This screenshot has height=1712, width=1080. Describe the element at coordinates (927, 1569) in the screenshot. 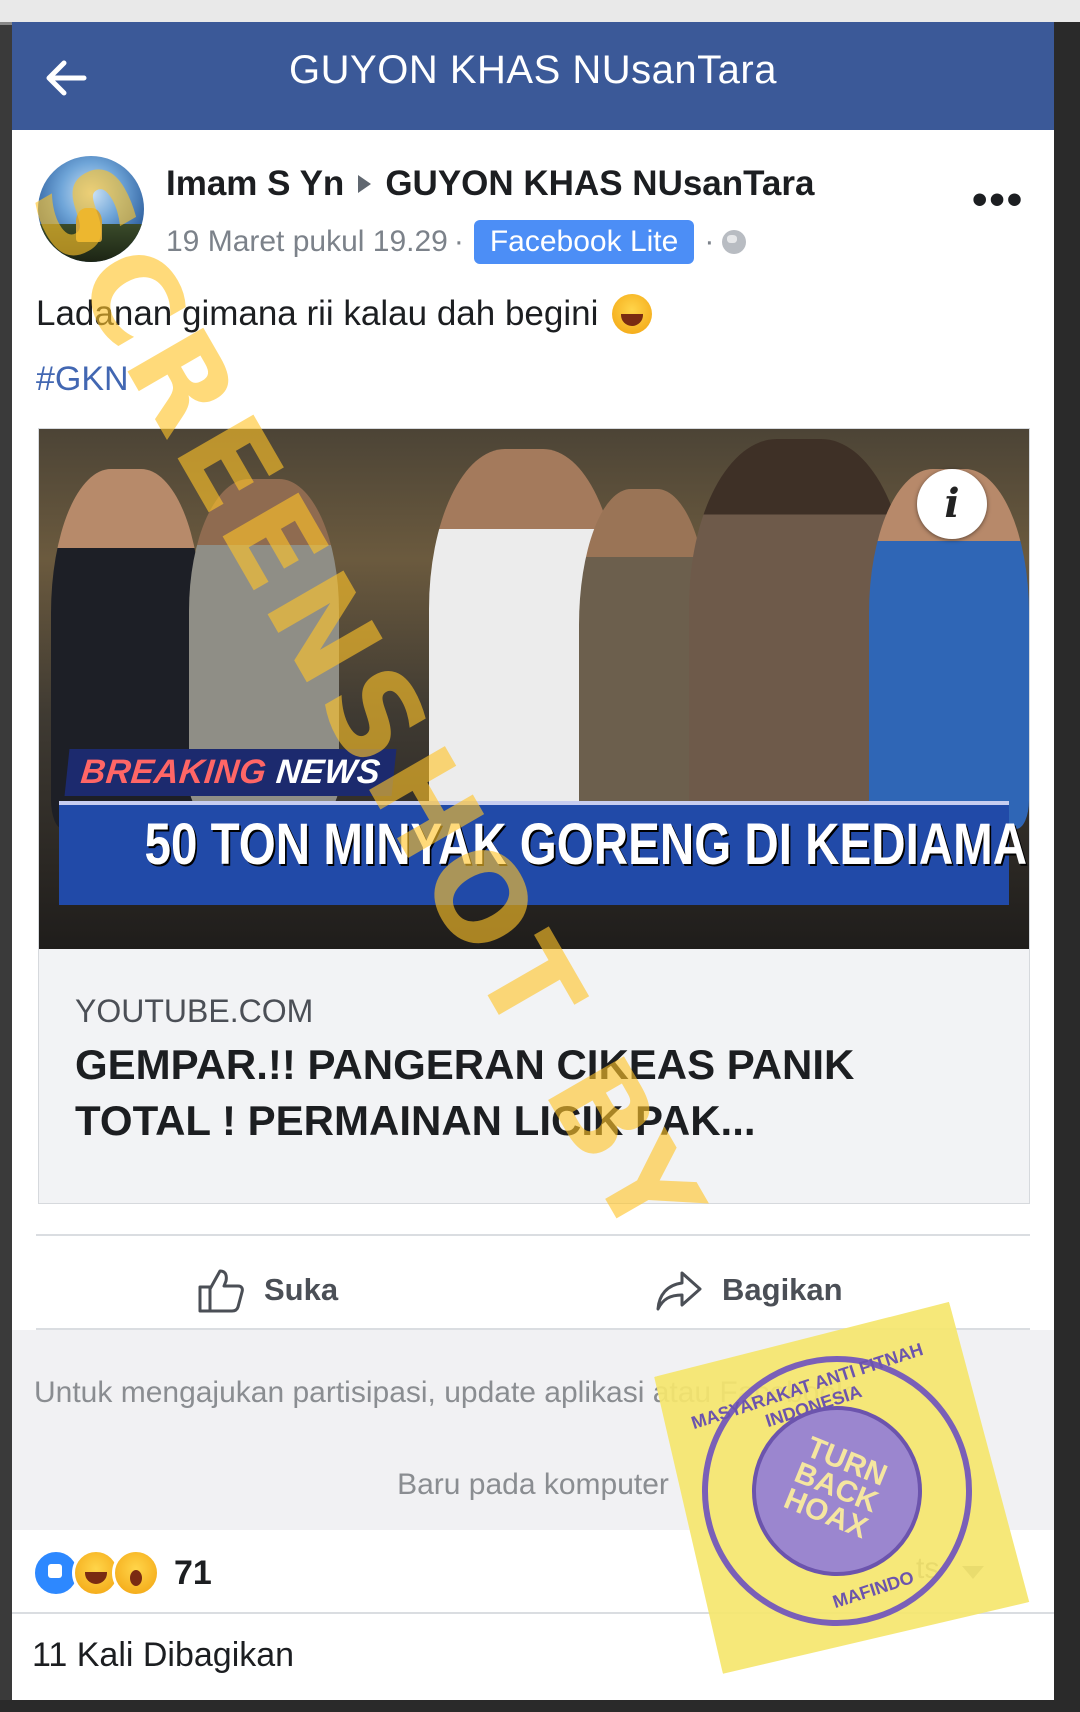

I see `comments-sort-label: ts` at that location.